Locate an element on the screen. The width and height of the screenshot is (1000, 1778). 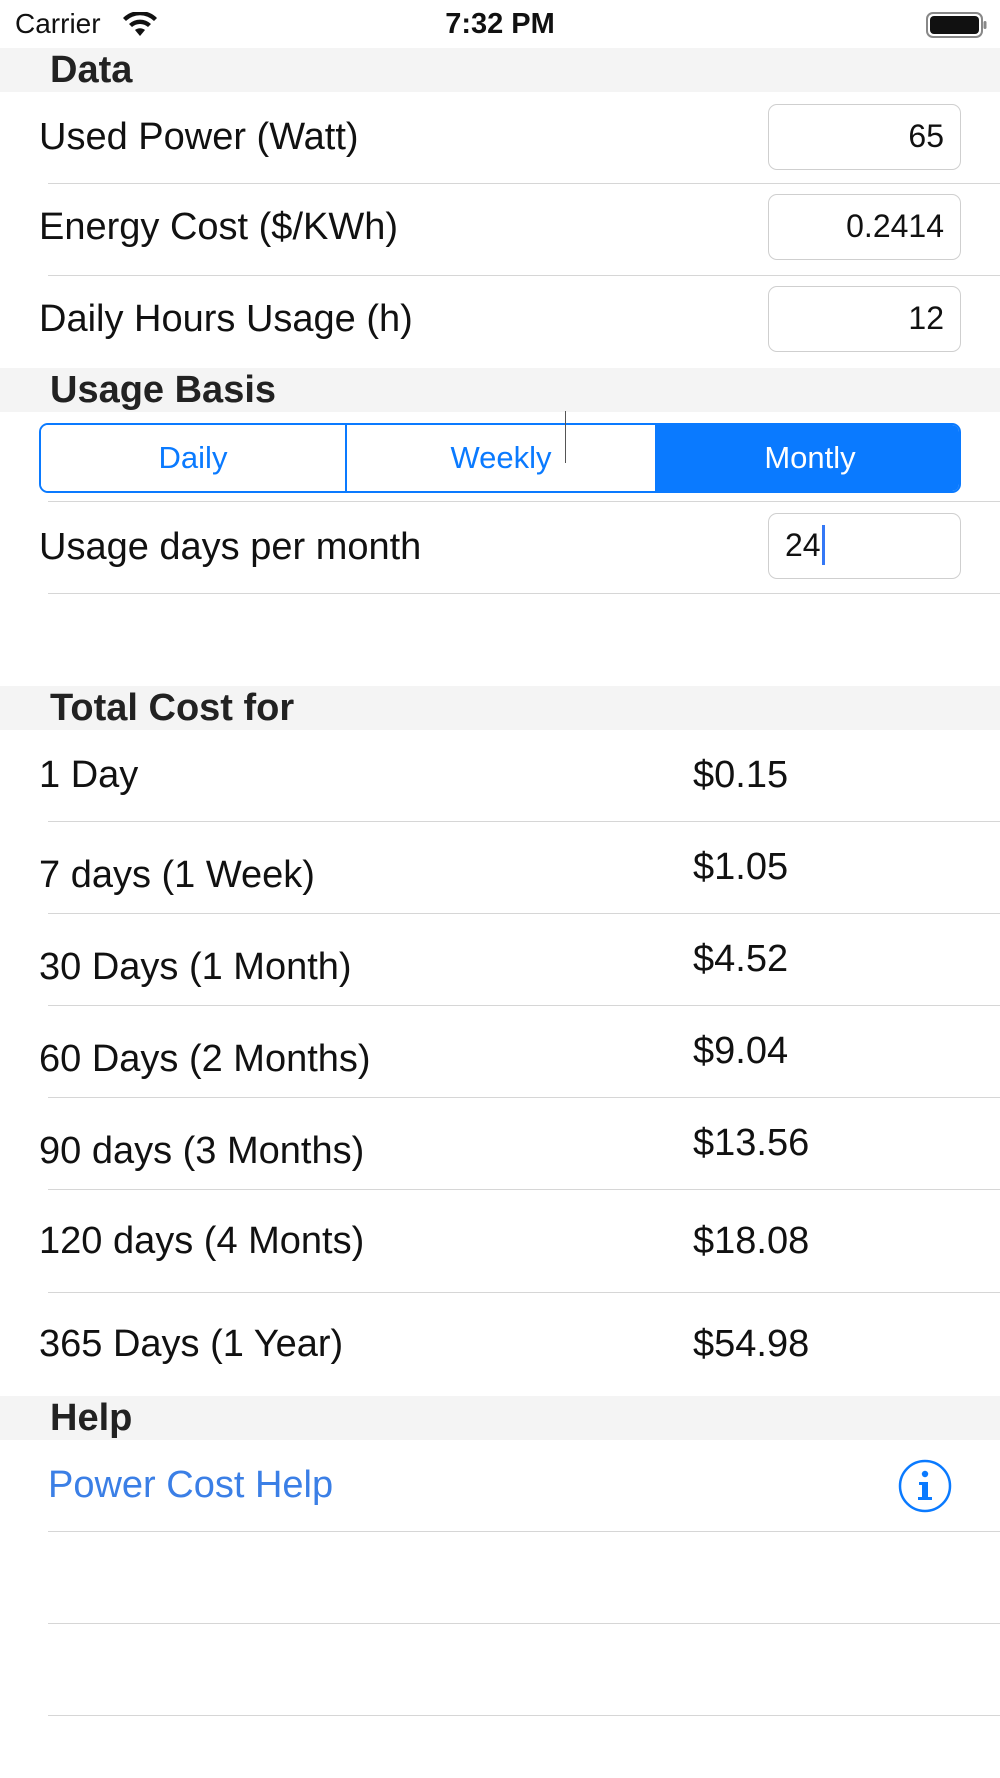
section-title: Total Cost for is located at coordinates (172, 708).